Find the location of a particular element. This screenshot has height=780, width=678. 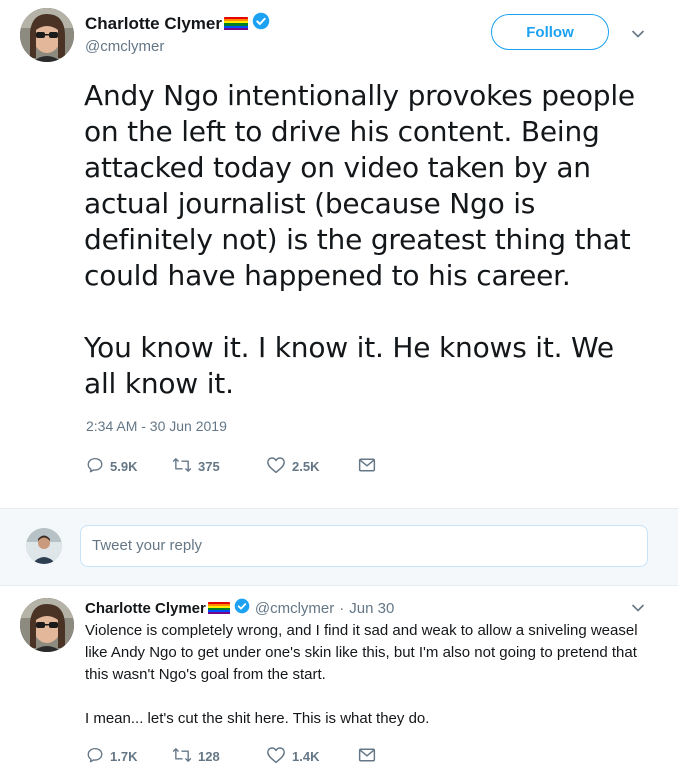

author-name: Charlotte Clymer is located at coordinates (153, 24).